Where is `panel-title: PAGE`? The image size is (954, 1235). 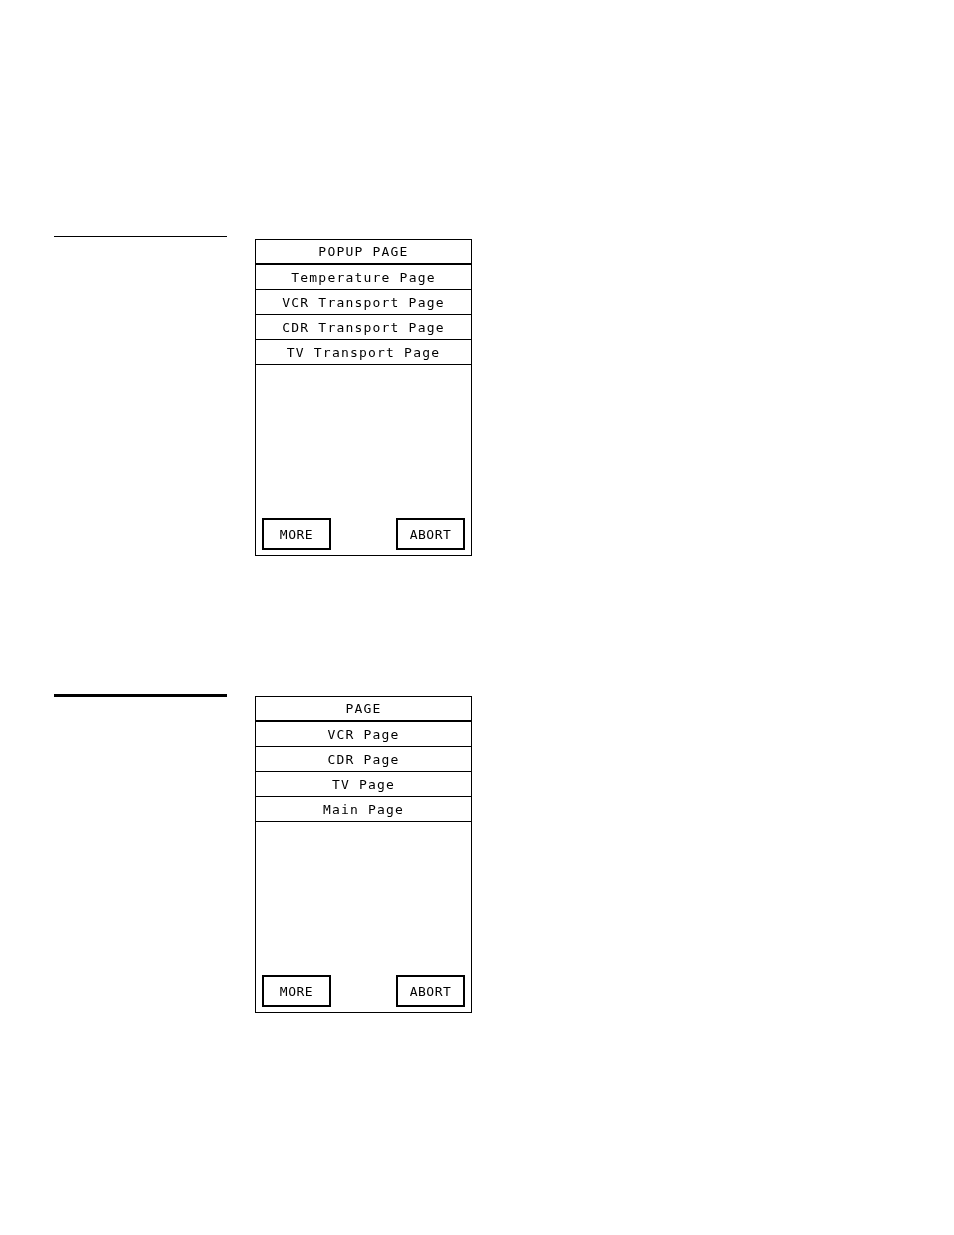
panel-title: PAGE is located at coordinates (363, 709).